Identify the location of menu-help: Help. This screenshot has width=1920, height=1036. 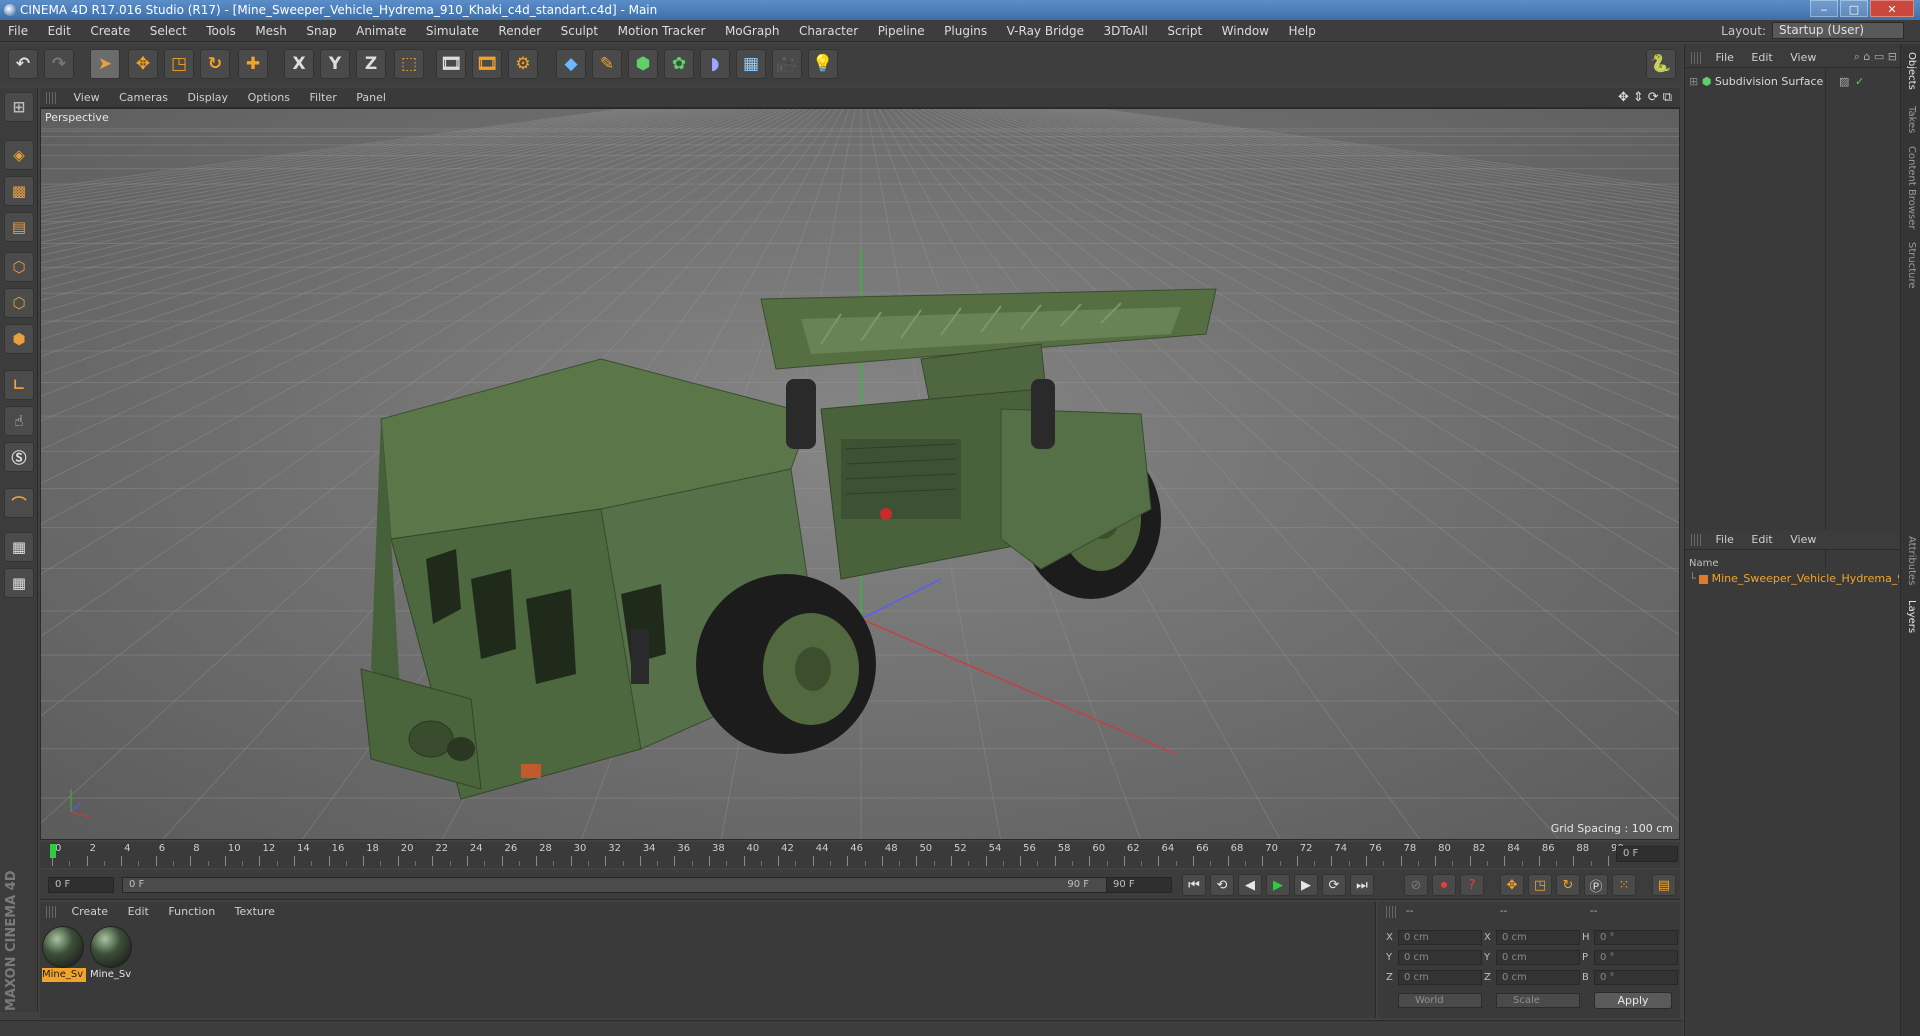
(1301, 31).